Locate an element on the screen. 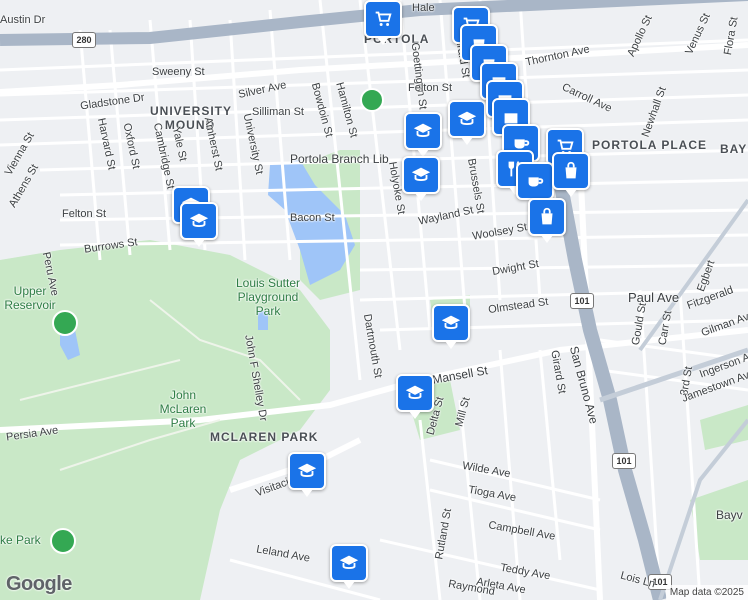  google-logo: Google is located at coordinates (39, 584).